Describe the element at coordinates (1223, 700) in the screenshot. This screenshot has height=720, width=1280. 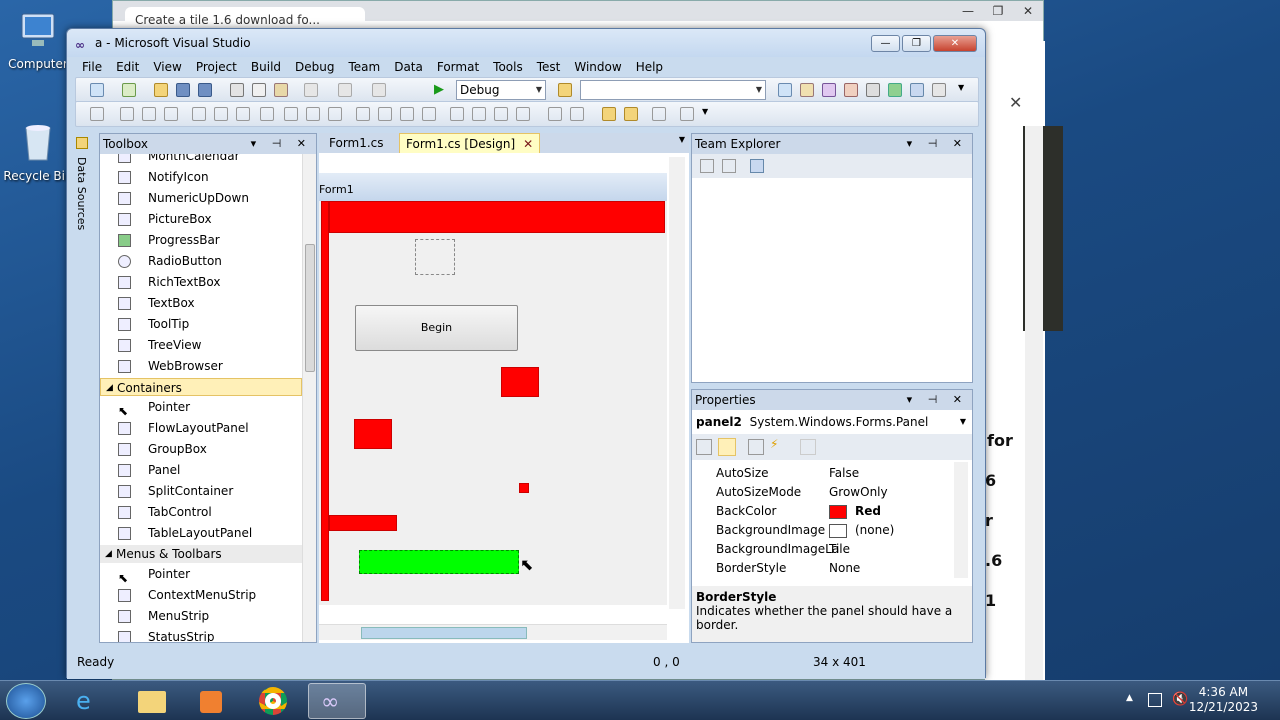
I see `system-clock: 4:36 AM 12/21/2023` at that location.